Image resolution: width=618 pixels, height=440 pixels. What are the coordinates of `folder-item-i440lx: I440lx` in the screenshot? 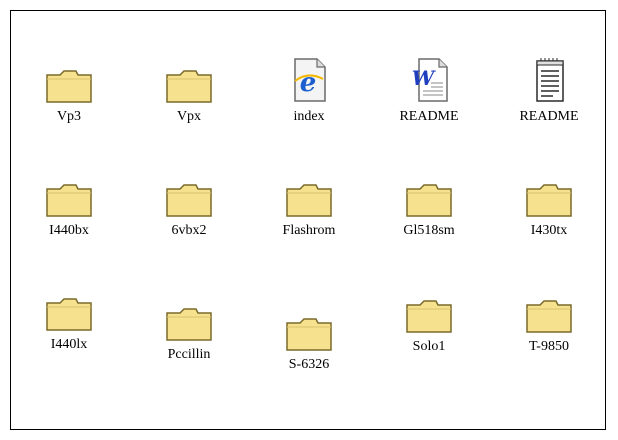 It's located at (69, 318).